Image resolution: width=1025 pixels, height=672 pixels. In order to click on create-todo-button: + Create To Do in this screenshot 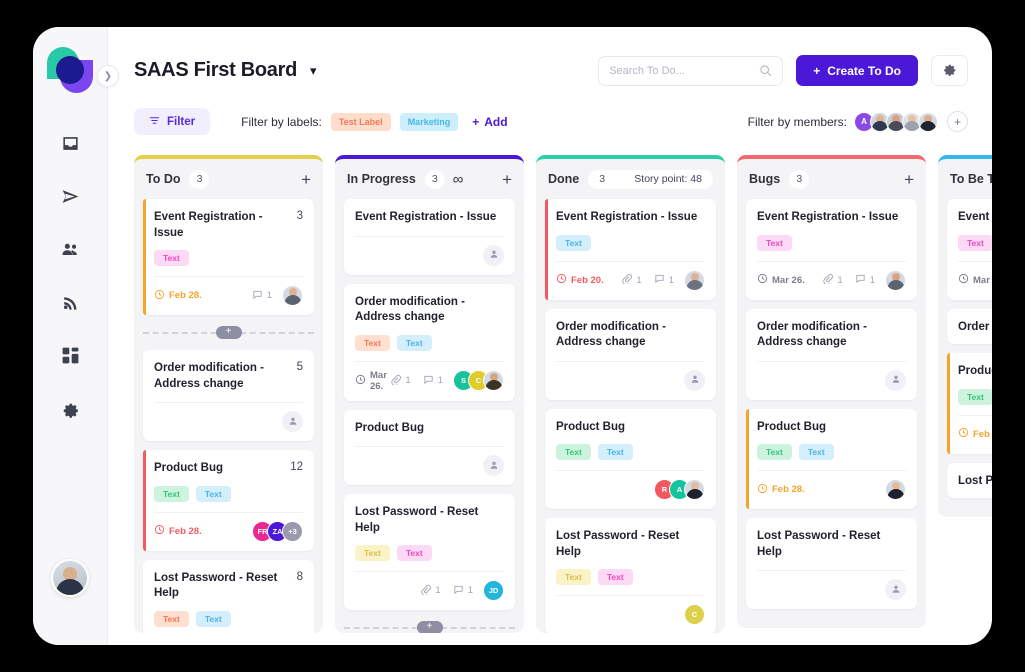, I will do `click(857, 70)`.